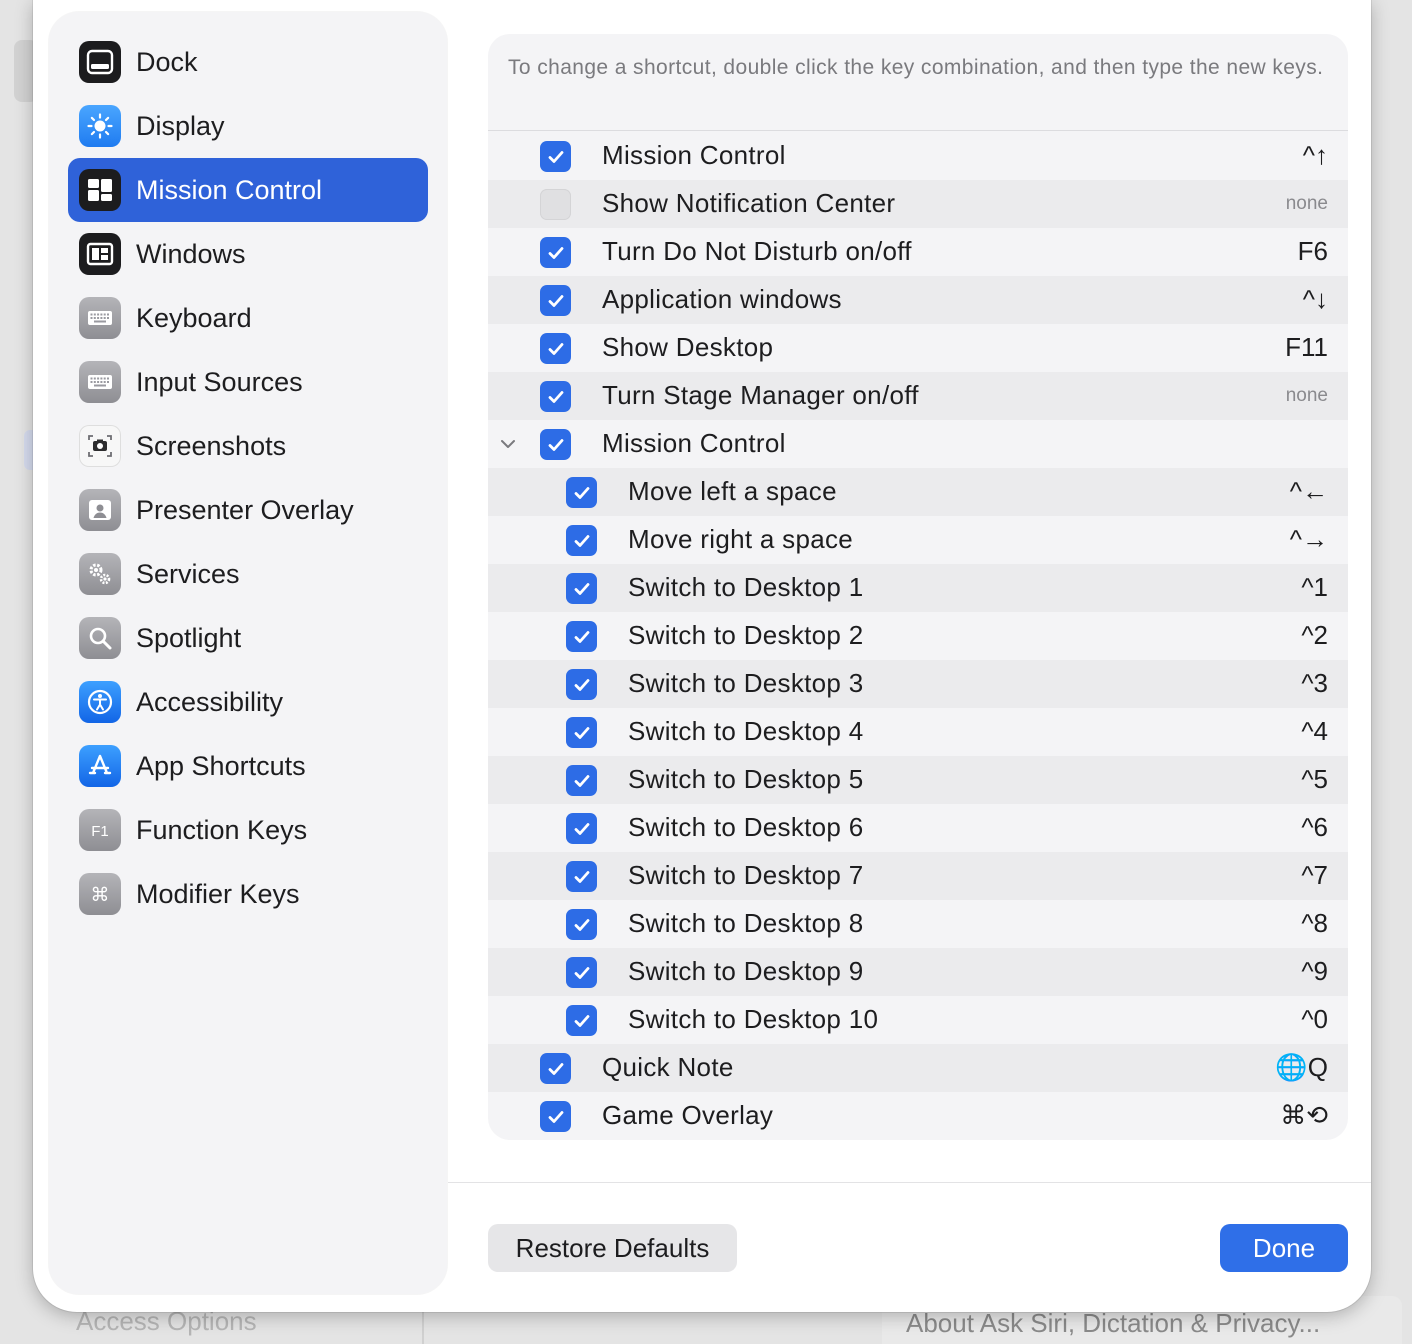  I want to click on sidebar-item-label: Input Sources, so click(219, 381).